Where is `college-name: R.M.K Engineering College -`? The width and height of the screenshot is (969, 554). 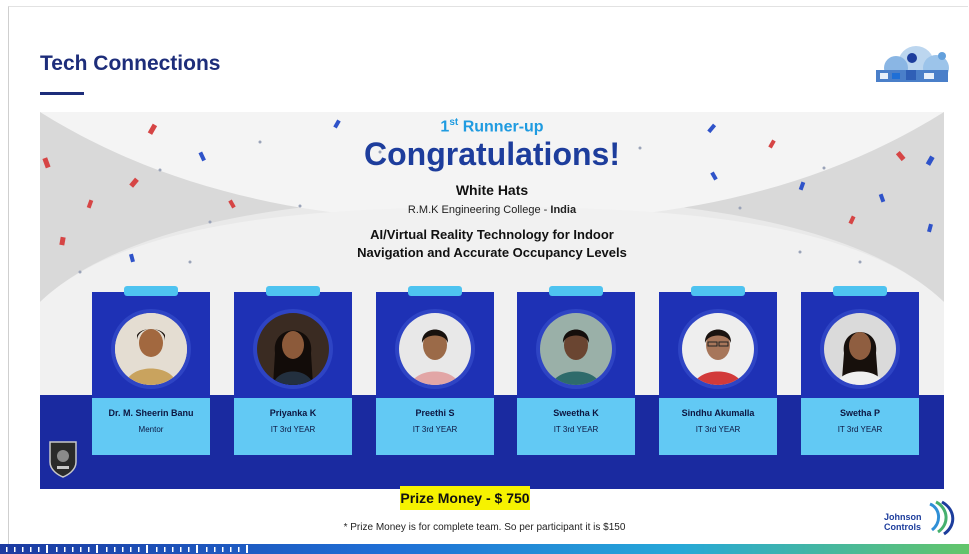
college-name: R.M.K Engineering College - is located at coordinates (479, 210).